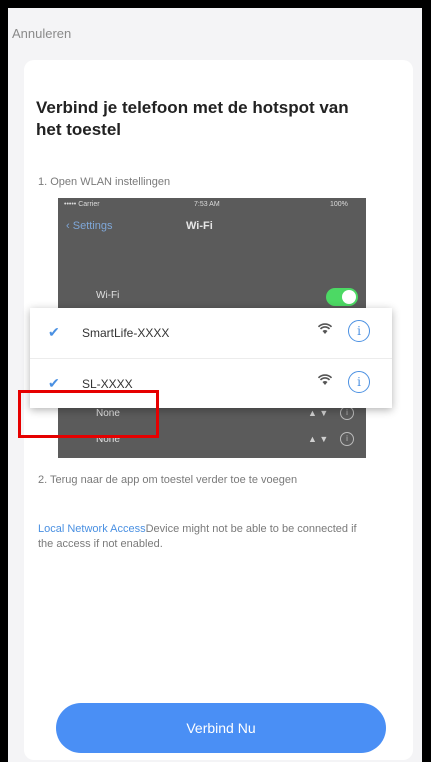  I want to click on back-link: ‹ Settings, so click(89, 226).